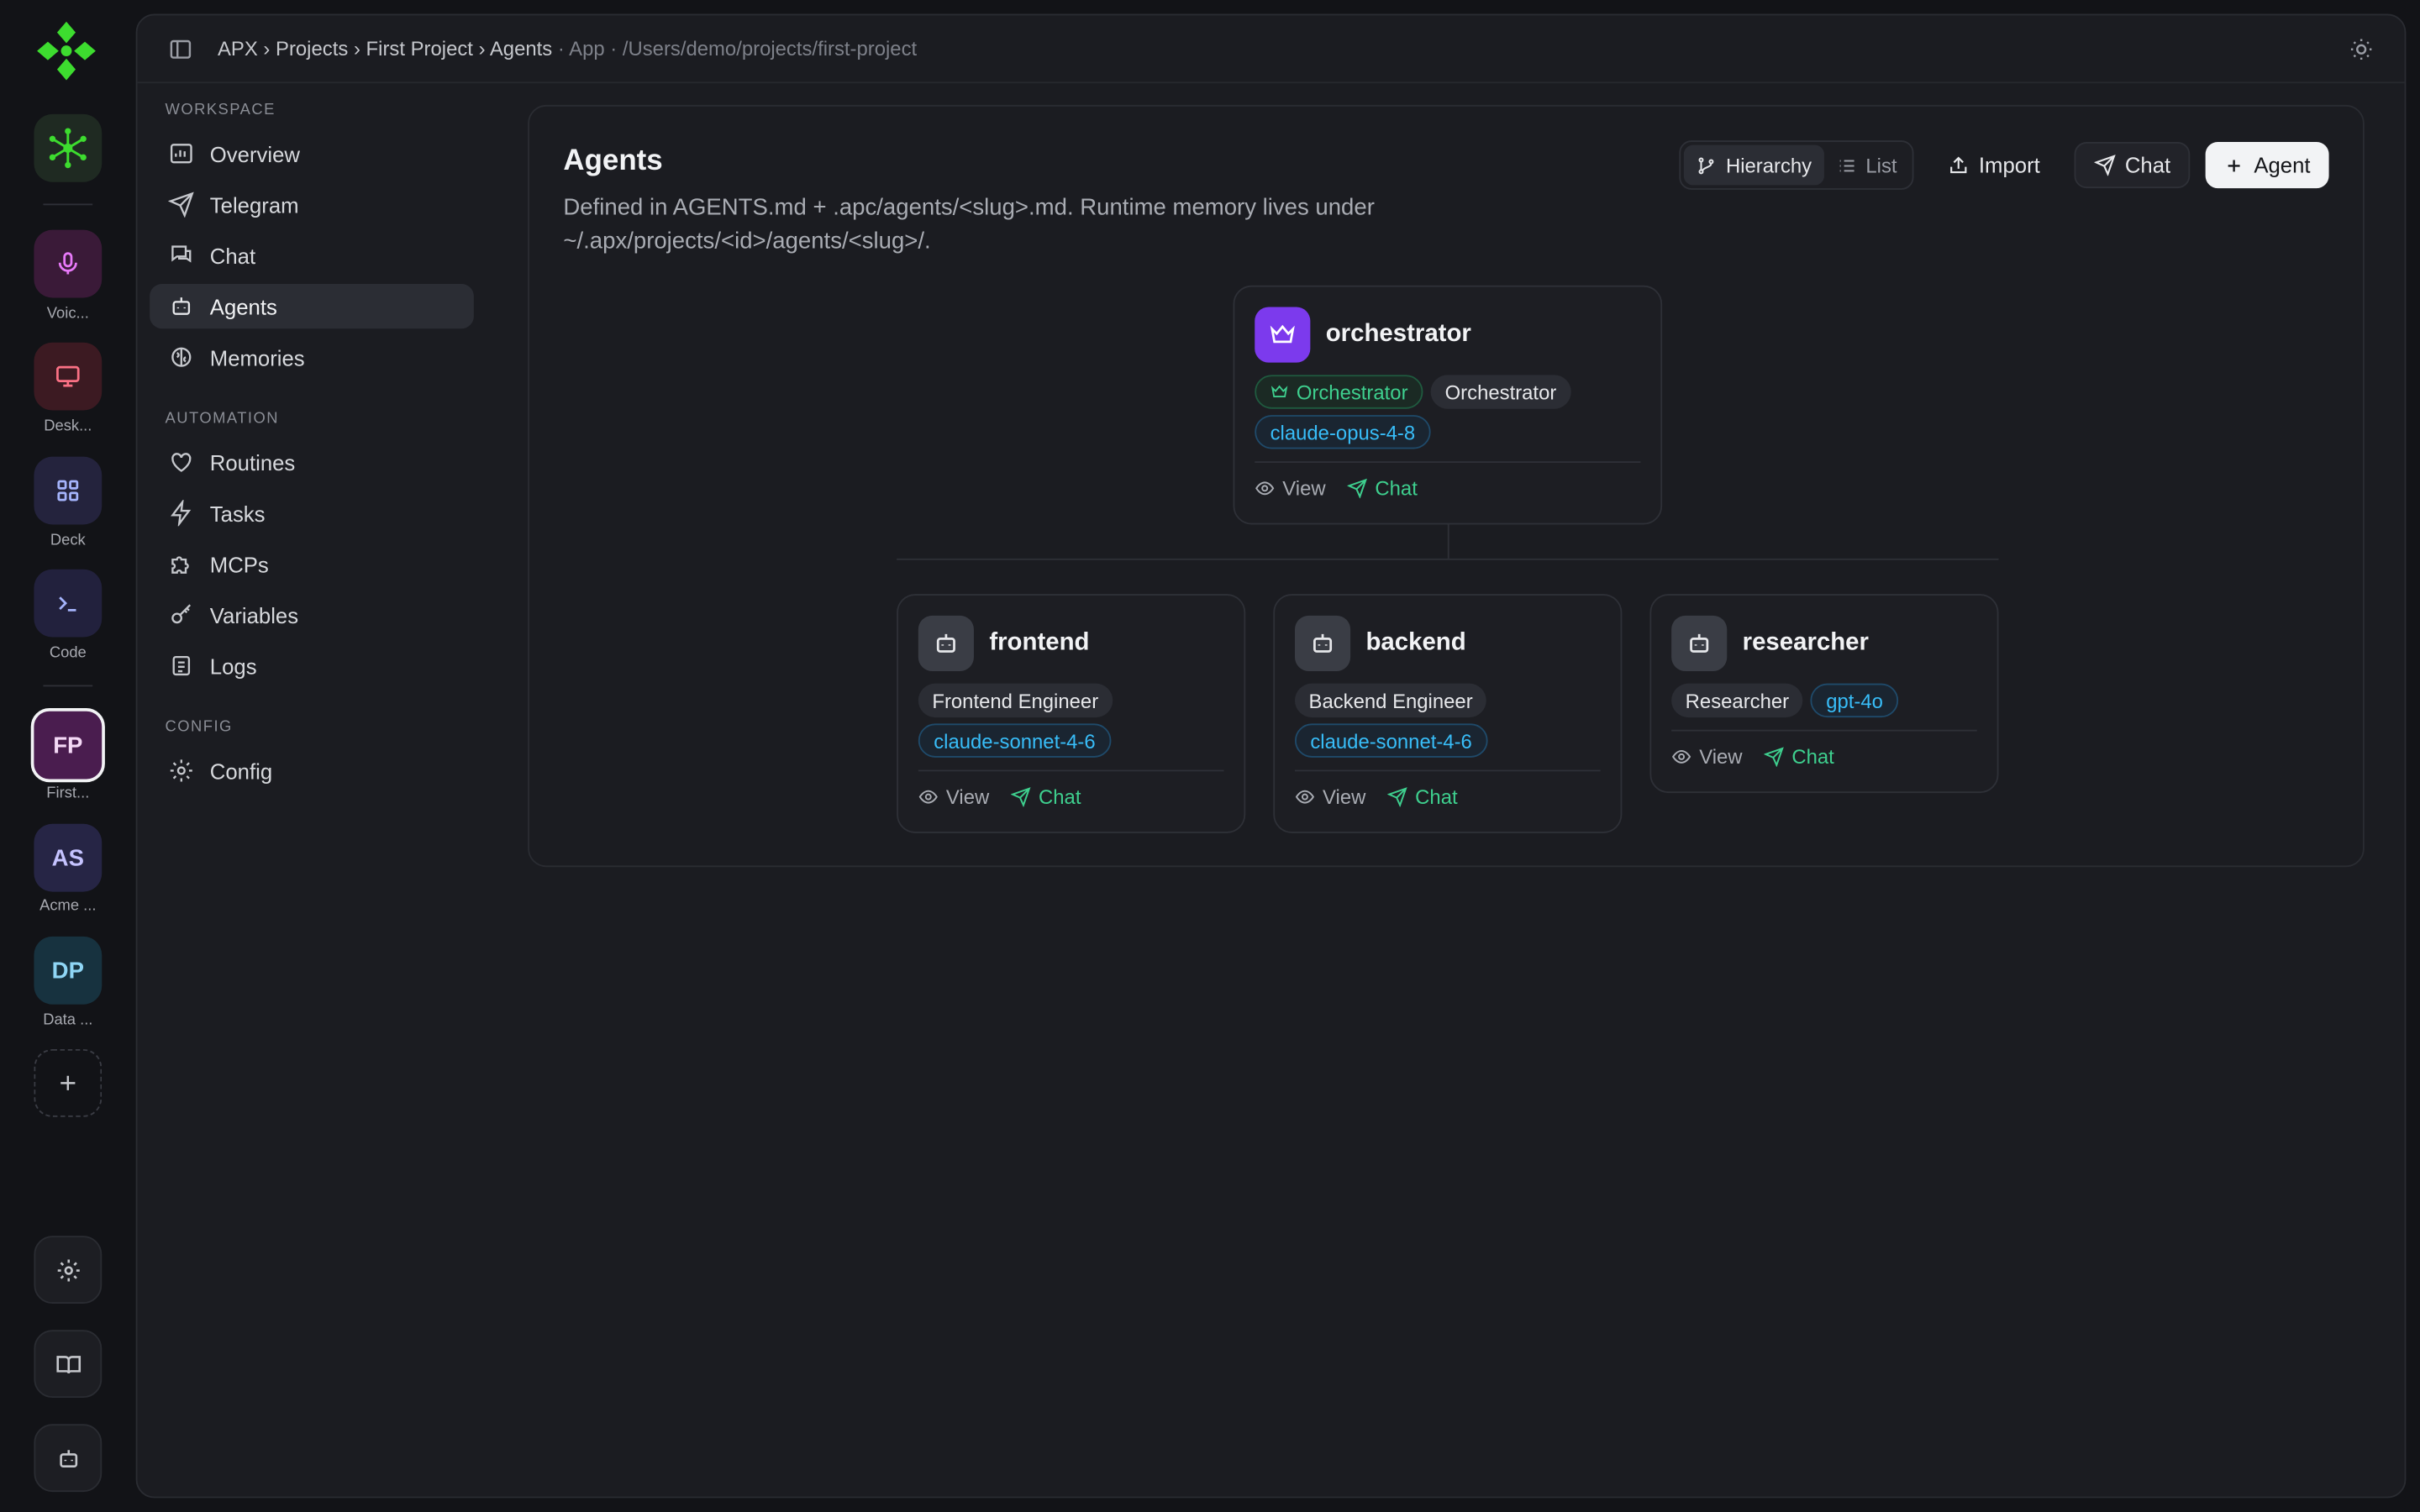  Describe the element at coordinates (181, 770) in the screenshot. I see `gear-icon` at that location.